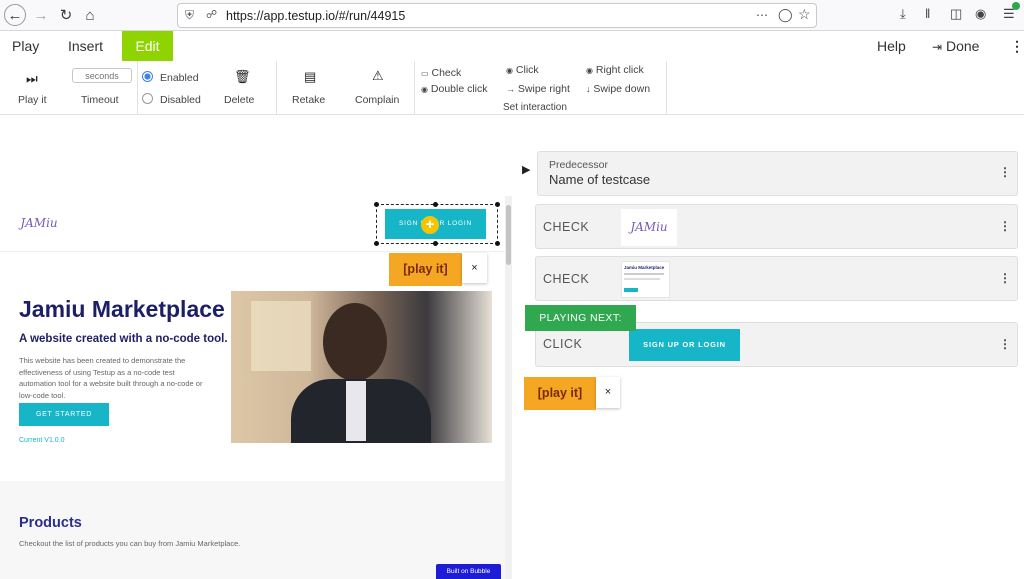 The width and height of the screenshot is (1024, 579). I want to click on predecessor-value: Name of testcase, so click(600, 179).